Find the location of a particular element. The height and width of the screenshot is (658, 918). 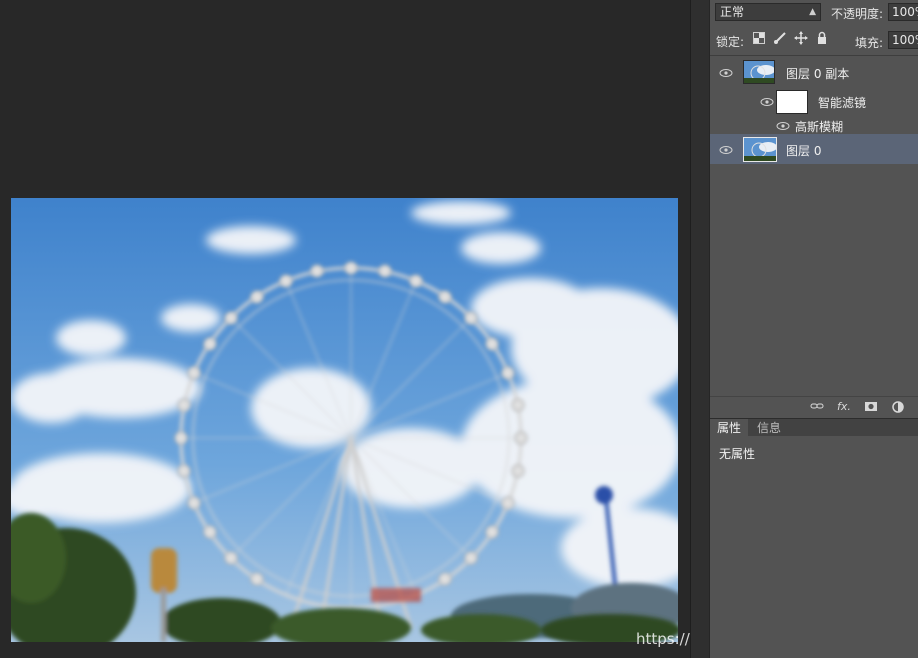

lock-all-icon is located at coordinates (822, 38).